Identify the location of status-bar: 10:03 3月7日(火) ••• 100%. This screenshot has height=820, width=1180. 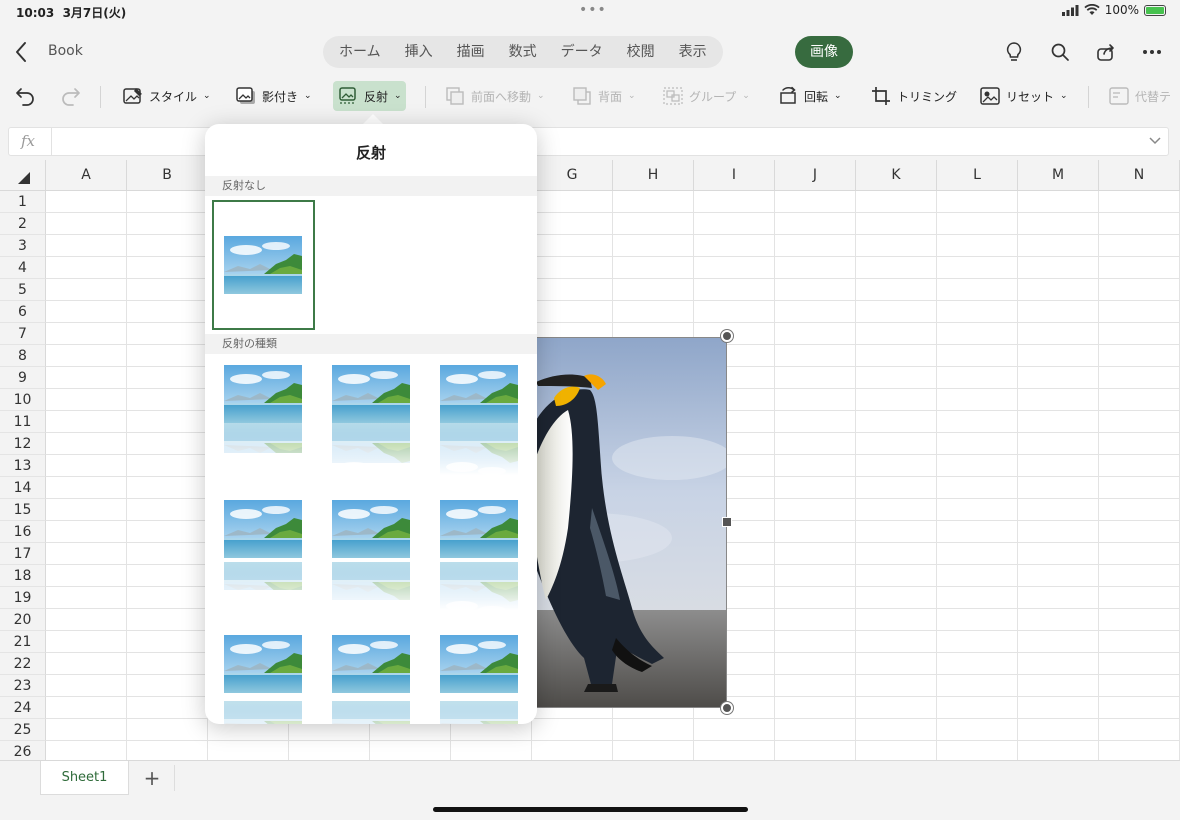
(590, 12).